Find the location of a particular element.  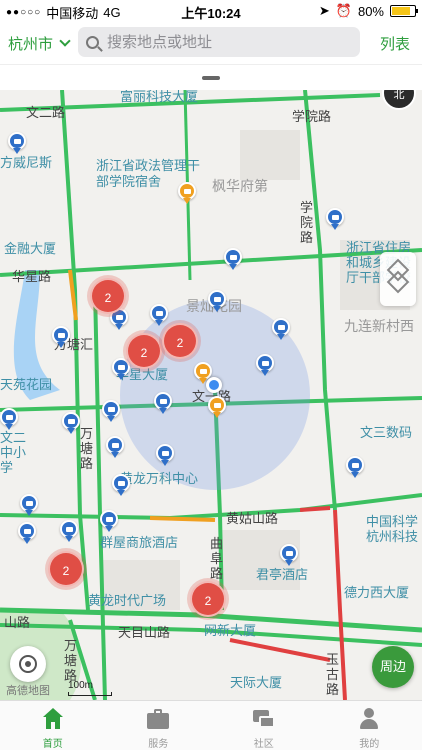

city-selector: 杭州市 is located at coordinates (39, 43).